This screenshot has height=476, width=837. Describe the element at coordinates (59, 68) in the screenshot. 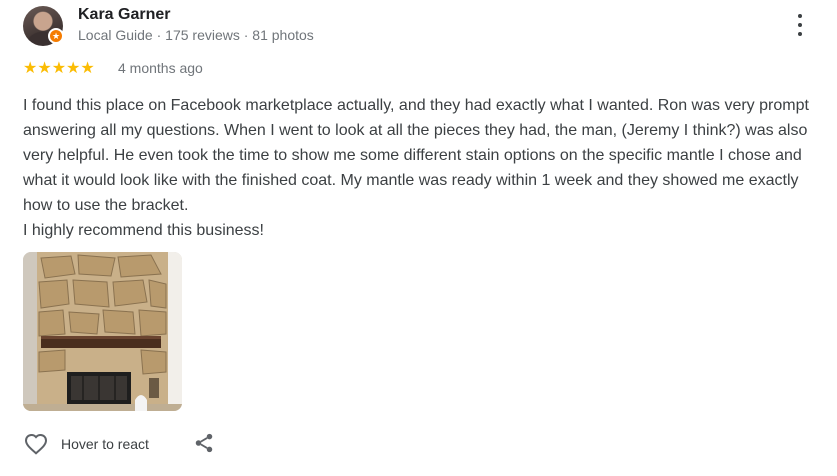

I see `star-rating: ★★★★★` at that location.